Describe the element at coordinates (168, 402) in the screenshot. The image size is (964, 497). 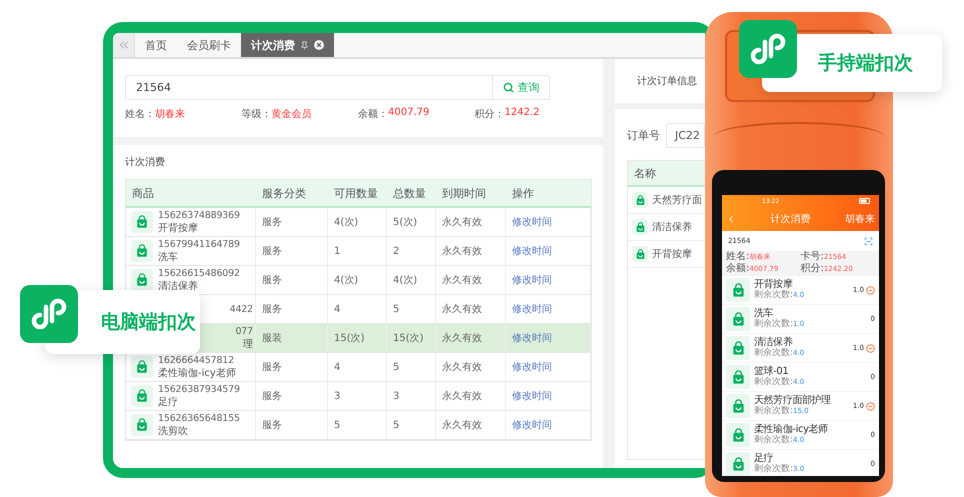
I see `product-name: 足疗` at that location.